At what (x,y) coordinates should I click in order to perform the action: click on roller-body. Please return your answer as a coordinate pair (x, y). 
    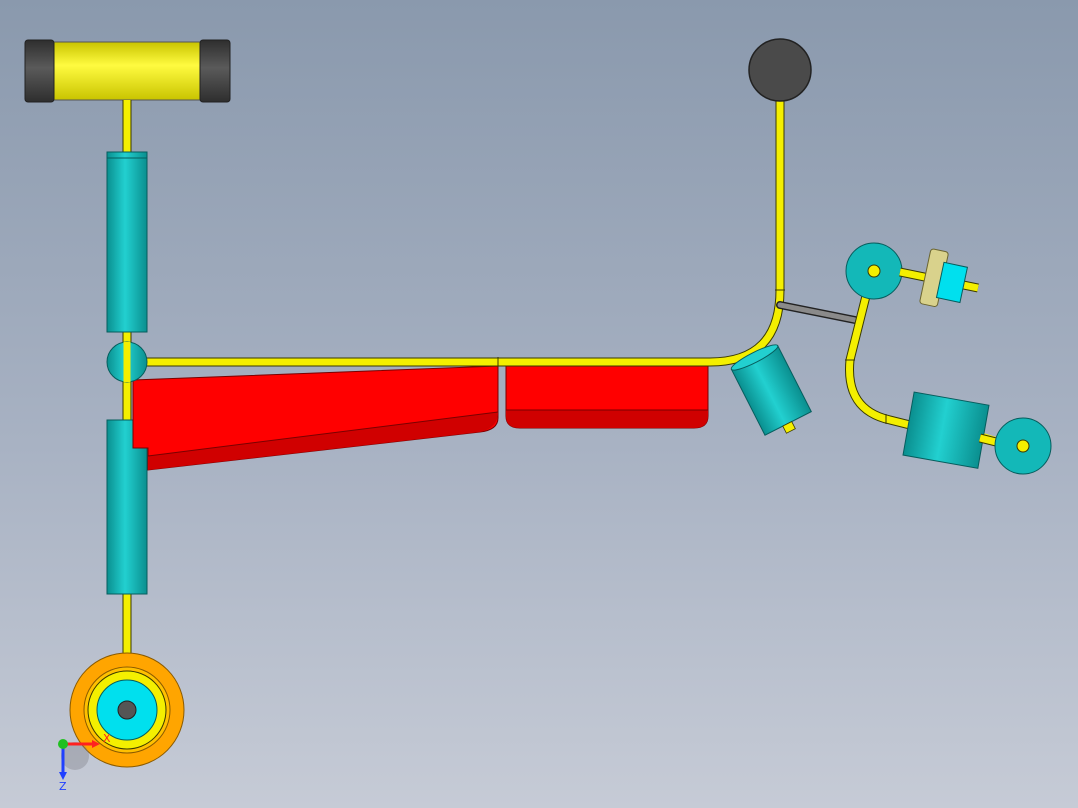
    Looking at the image, I should click on (127, 71).